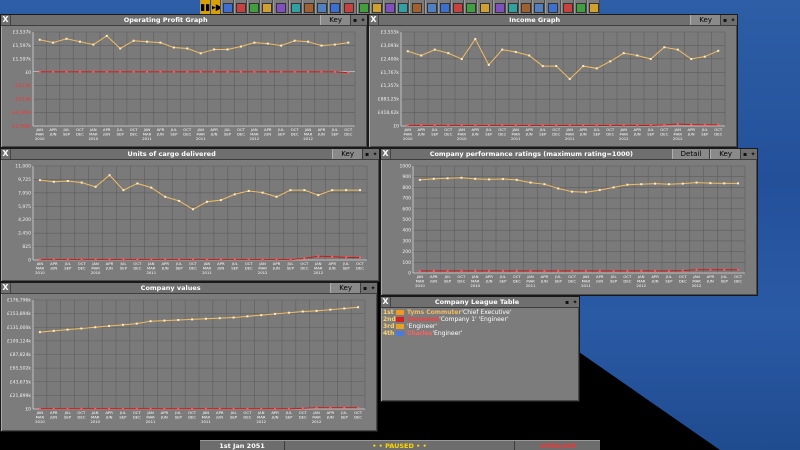  What do you see at coordinates (480, 333) in the screenshot?
I see `league-row: 4th Charles 'Engineer'` at bounding box center [480, 333].